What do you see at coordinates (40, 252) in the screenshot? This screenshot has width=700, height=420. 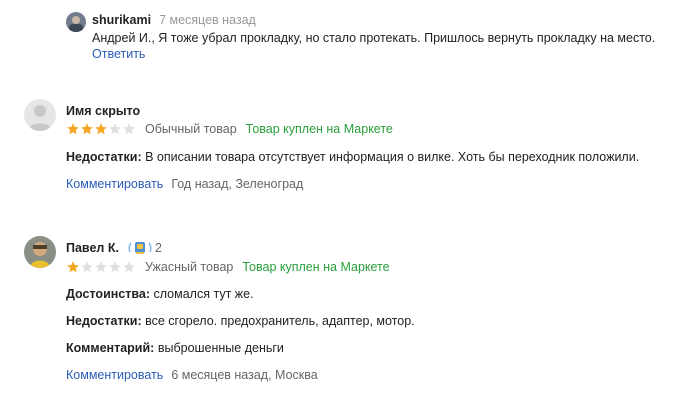 I see `review-2-avatar` at bounding box center [40, 252].